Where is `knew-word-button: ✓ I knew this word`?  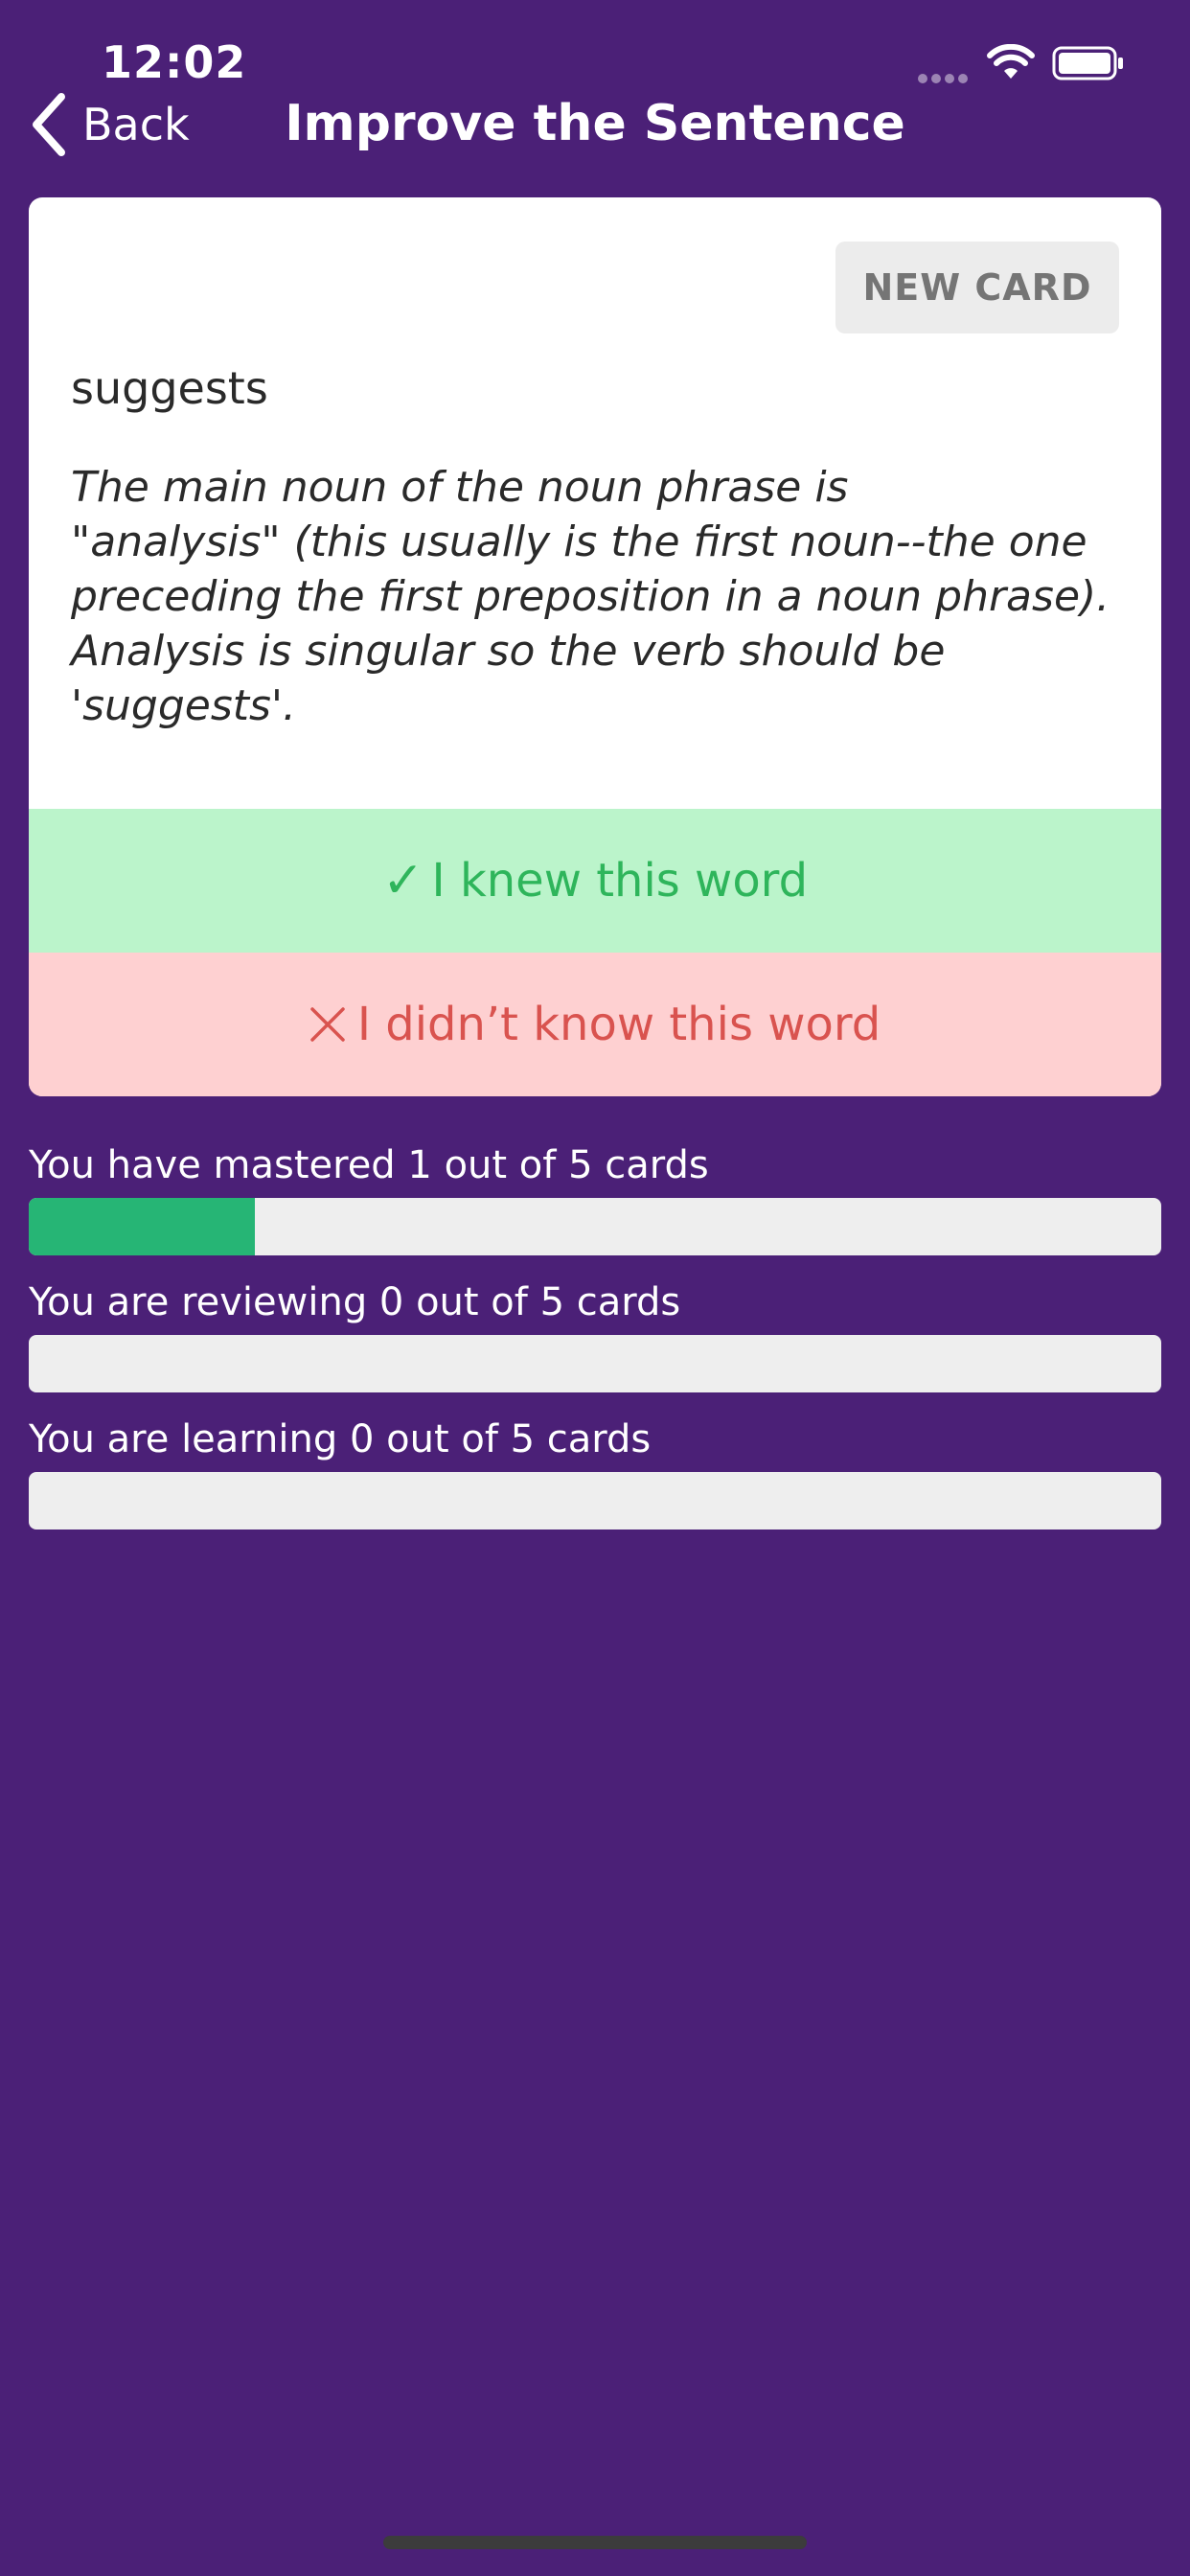
knew-word-button: ✓ I knew this word is located at coordinates (595, 881).